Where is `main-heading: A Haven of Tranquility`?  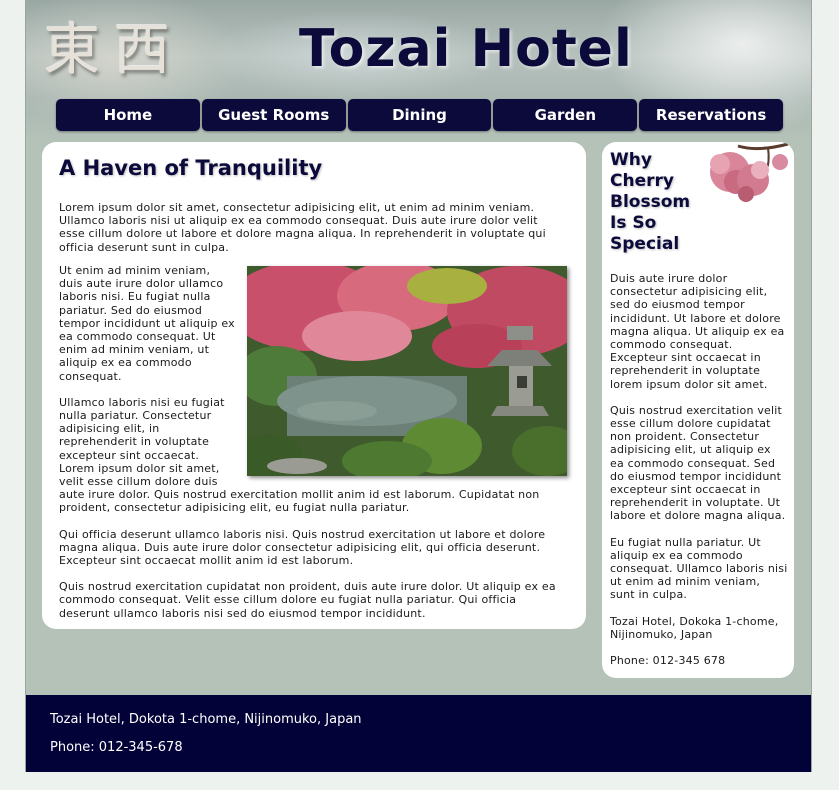 main-heading: A Haven of Tranquility is located at coordinates (191, 168).